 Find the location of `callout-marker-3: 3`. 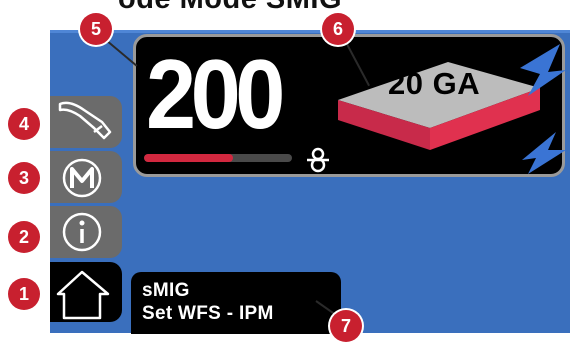

callout-marker-3: 3 is located at coordinates (24, 178).